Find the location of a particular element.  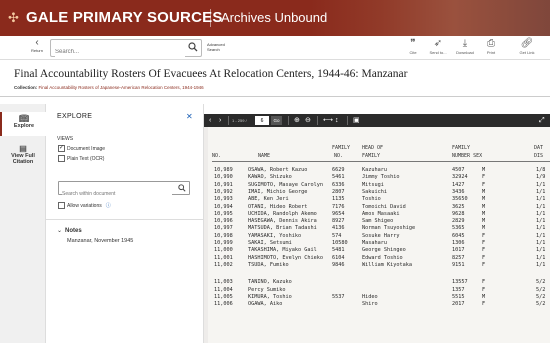

link-icon: 🔗︎ is located at coordinates (527, 43).